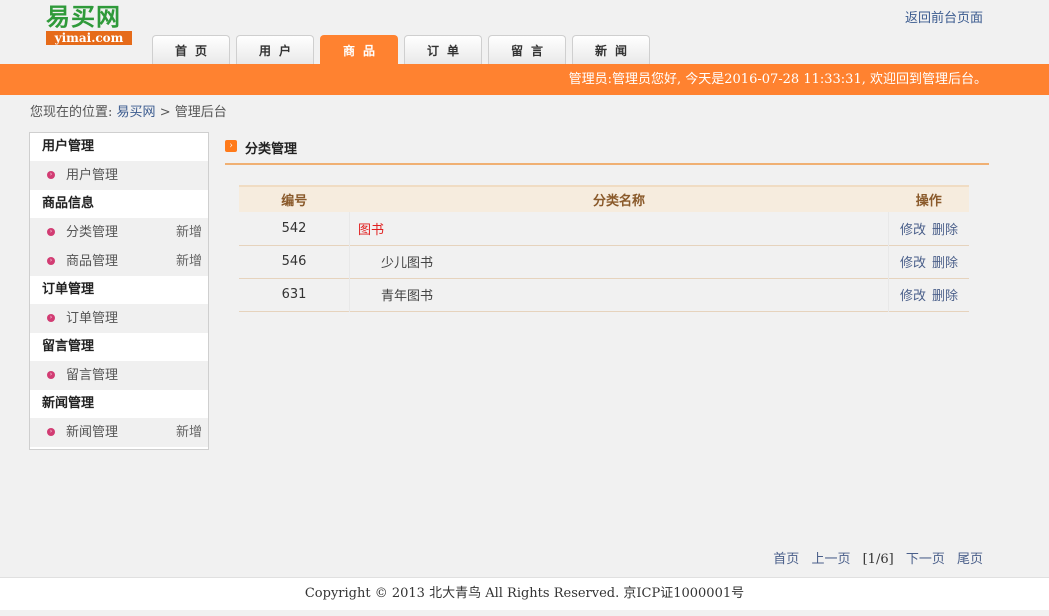 This screenshot has width=1049, height=616. What do you see at coordinates (71, 112) in the screenshot?
I see `breadcrumb-prefix: 您现在的位置:` at bounding box center [71, 112].